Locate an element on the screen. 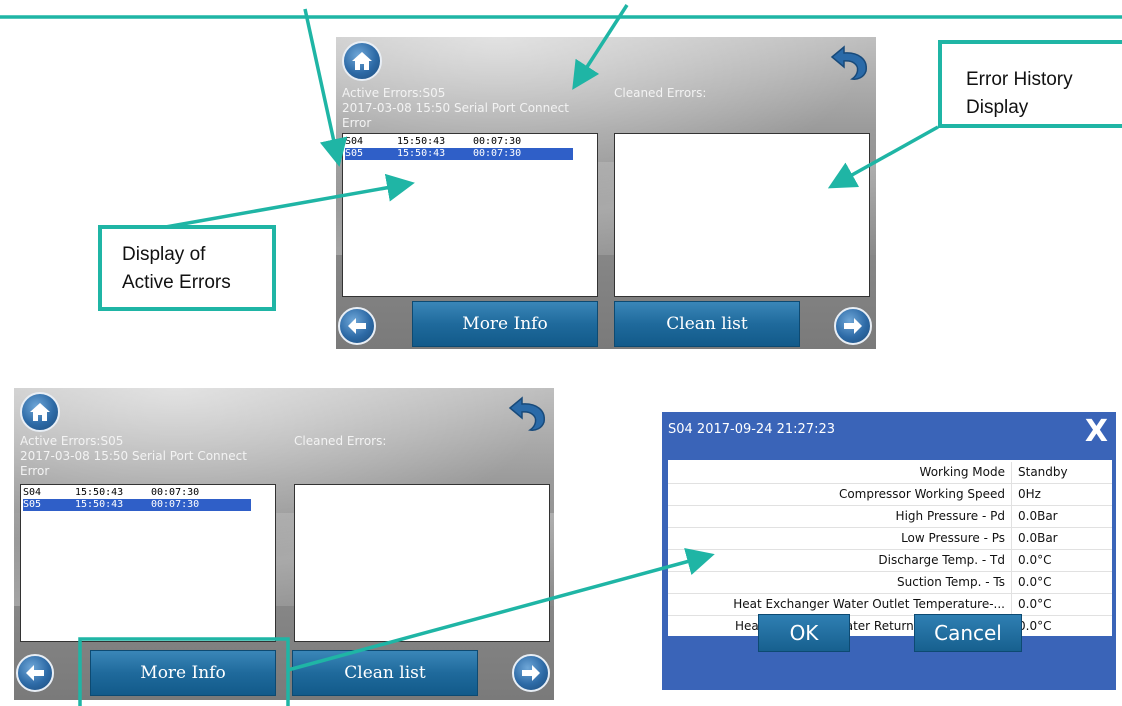 Image resolution: width=1122 pixels, height=706 pixels. row-label: Discharge Temp. - Td is located at coordinates (840, 560).